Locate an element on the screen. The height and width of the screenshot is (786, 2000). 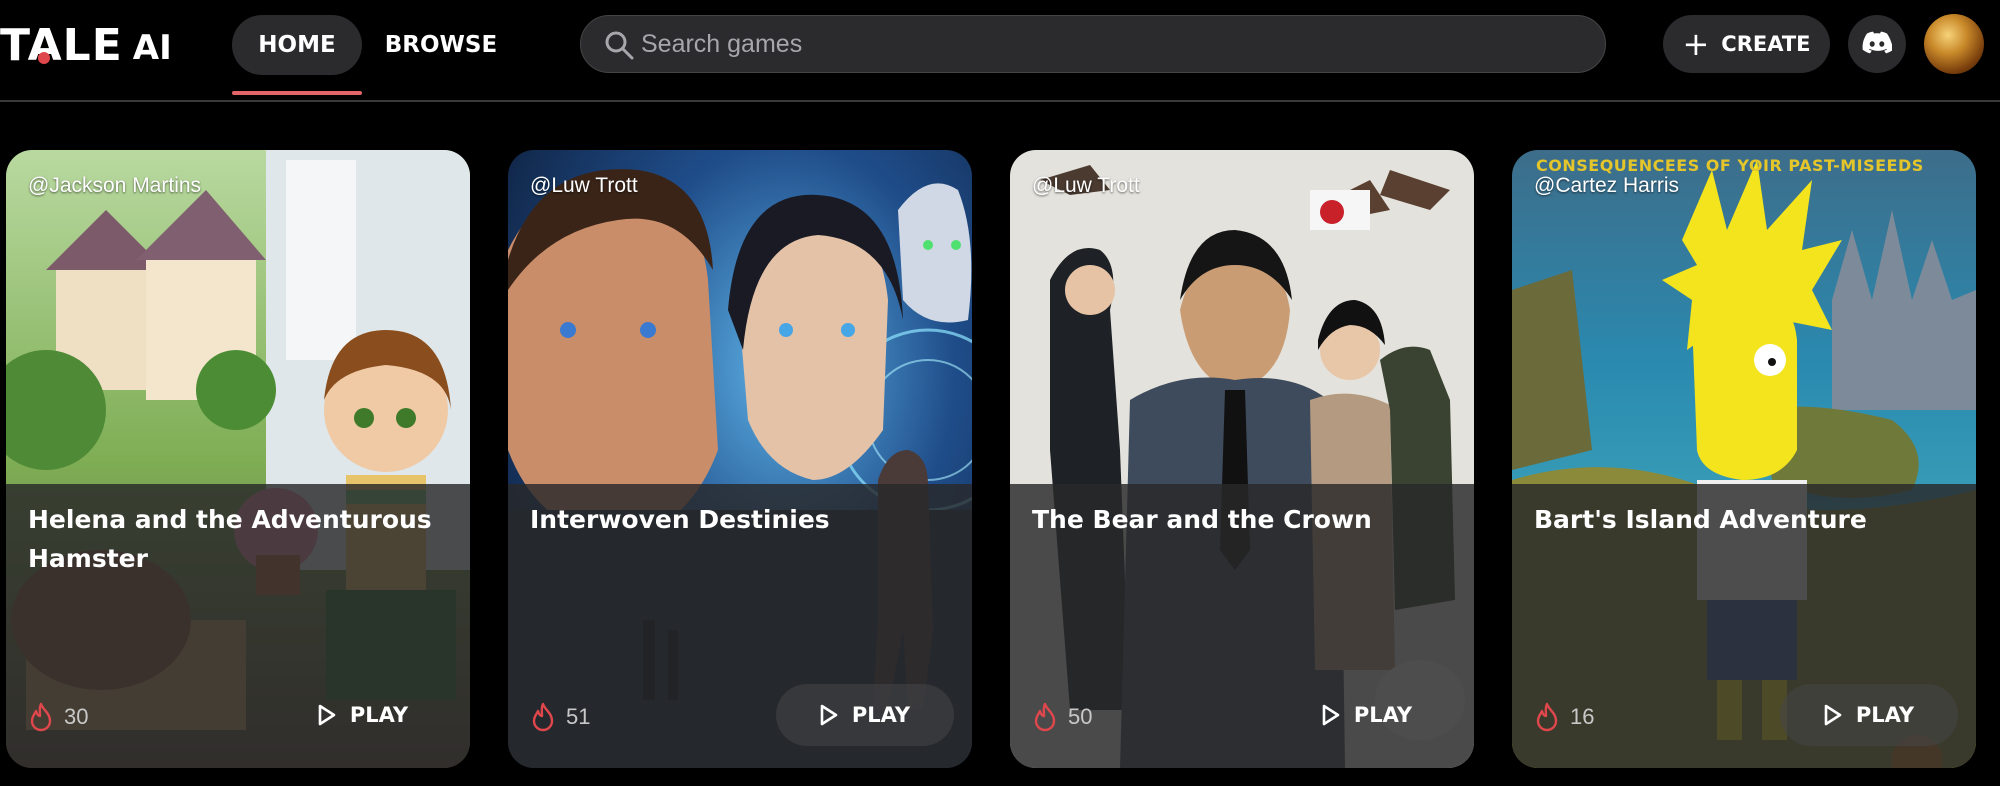
tale-ai-logo: TALE AI is located at coordinates (86, 45).